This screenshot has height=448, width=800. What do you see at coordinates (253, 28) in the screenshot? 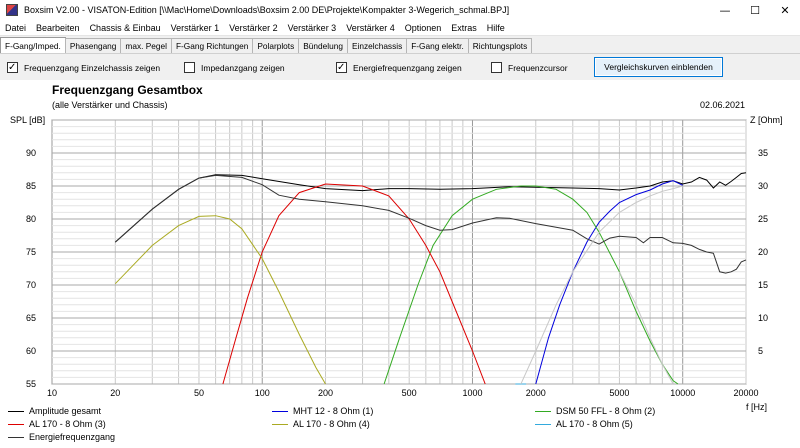
I see `menu-verstaerker-2: Verstärker 2` at bounding box center [253, 28].